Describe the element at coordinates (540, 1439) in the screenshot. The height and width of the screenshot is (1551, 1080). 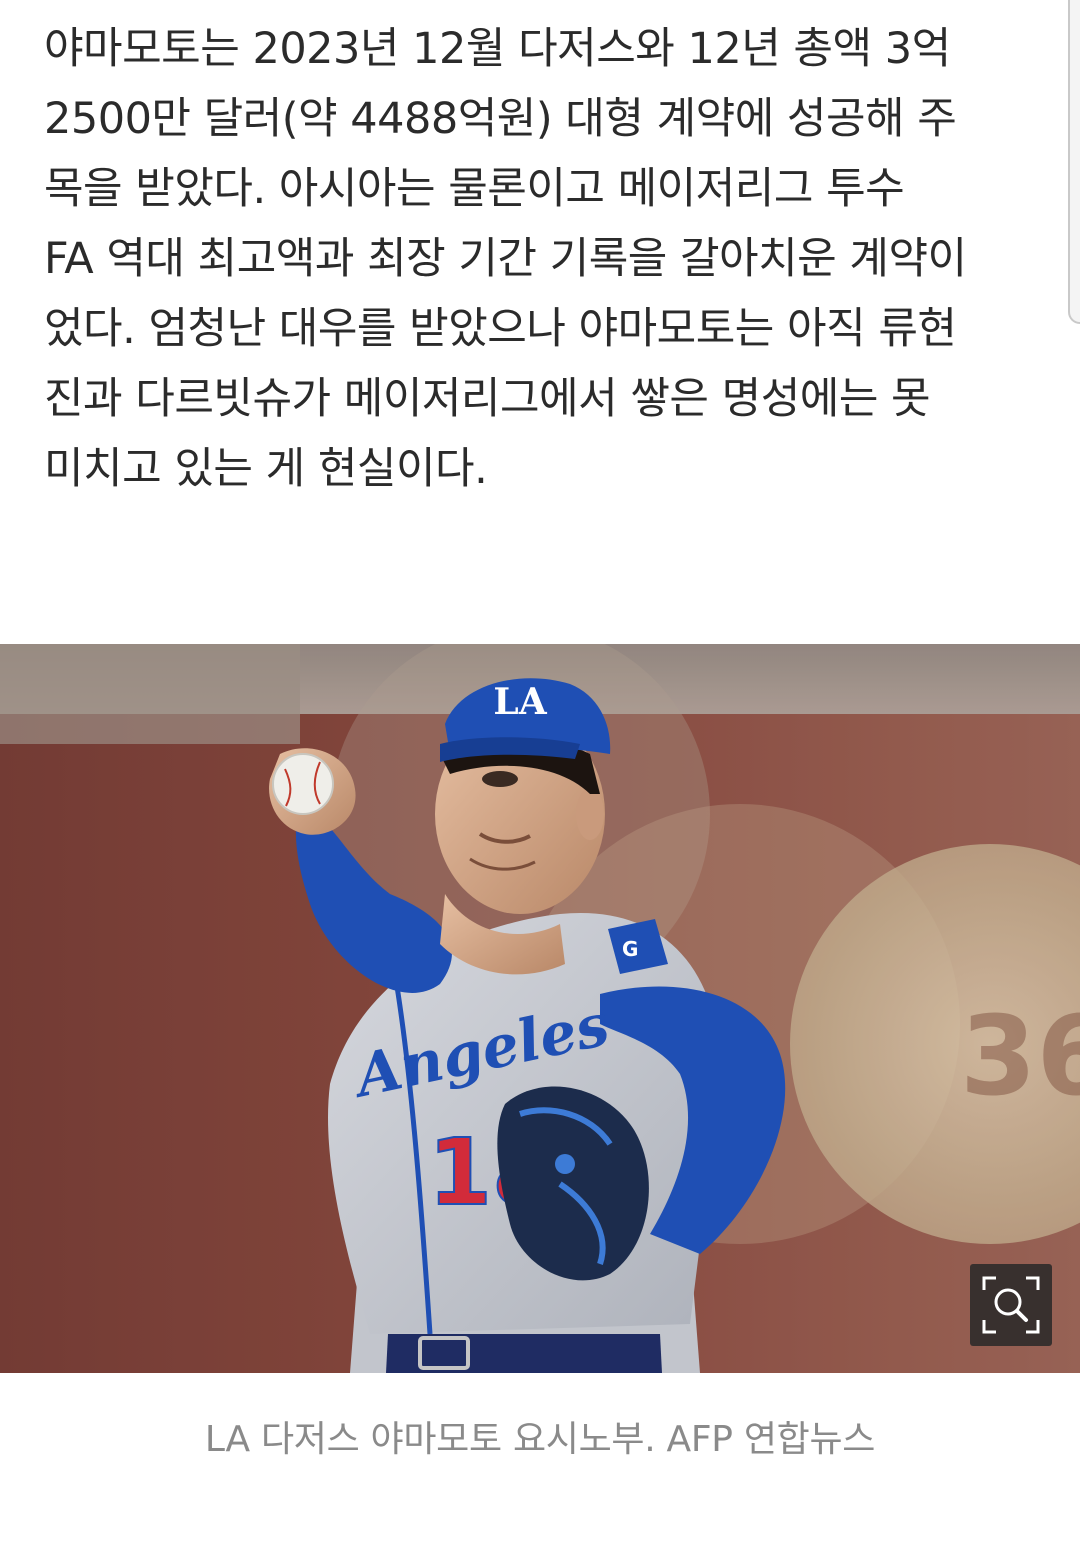
I see `photo-caption: LA 다저스 야마모토 요시노부. AFP 연합뉴스` at that location.